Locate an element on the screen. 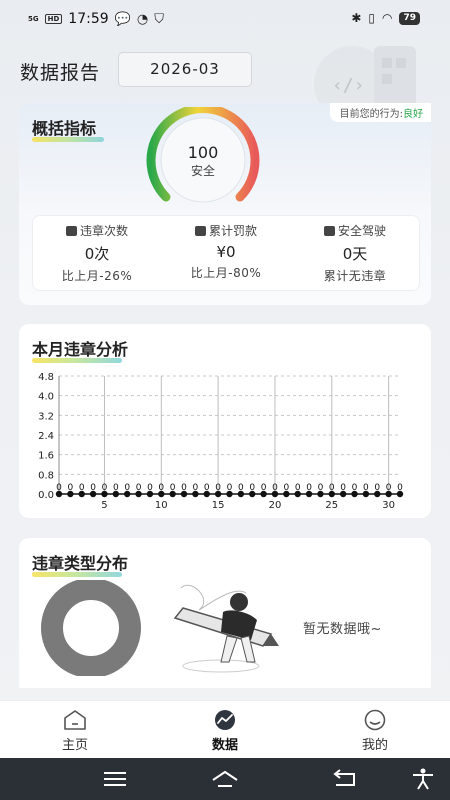 This screenshot has width=450, height=800. type-donut-chart is located at coordinates (91, 628).